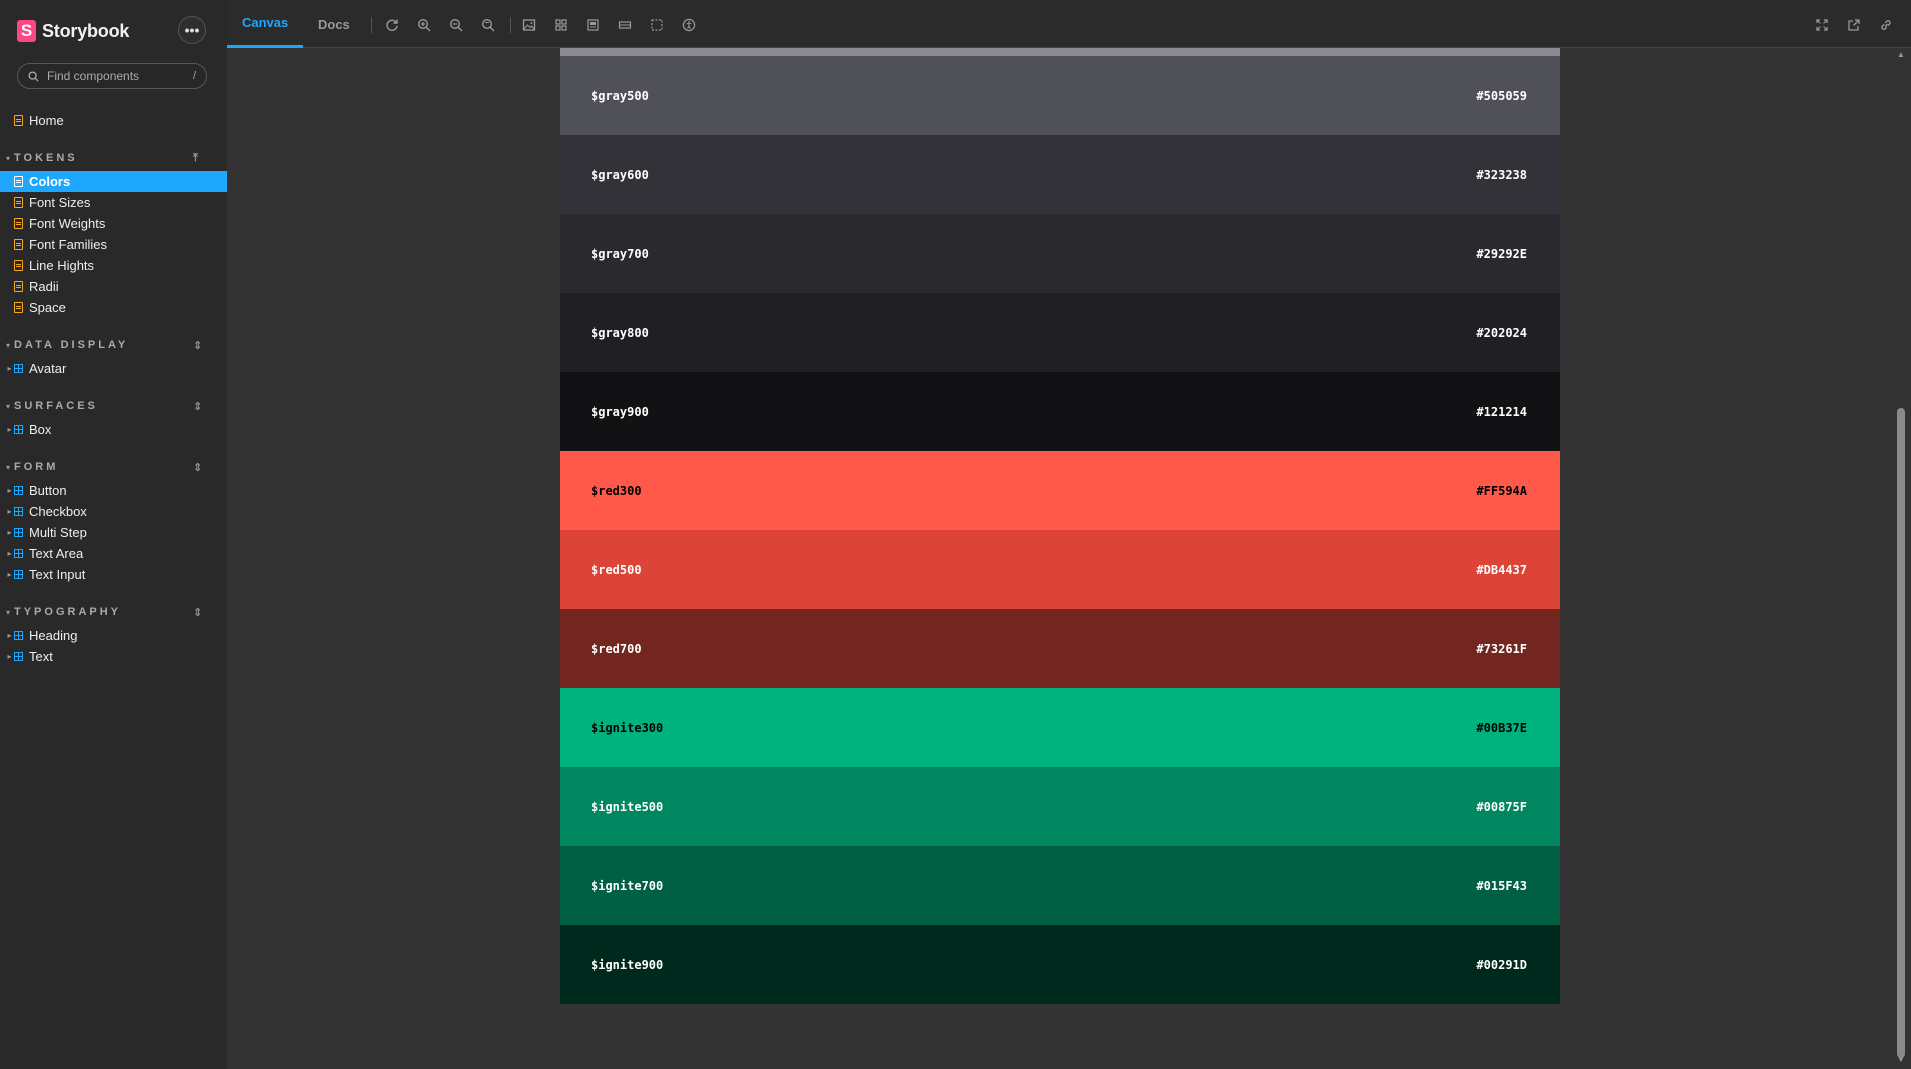 The width and height of the screenshot is (1911, 1069). Describe the element at coordinates (58, 511) in the screenshot. I see `sidebar-item-label: Checkbox` at that location.